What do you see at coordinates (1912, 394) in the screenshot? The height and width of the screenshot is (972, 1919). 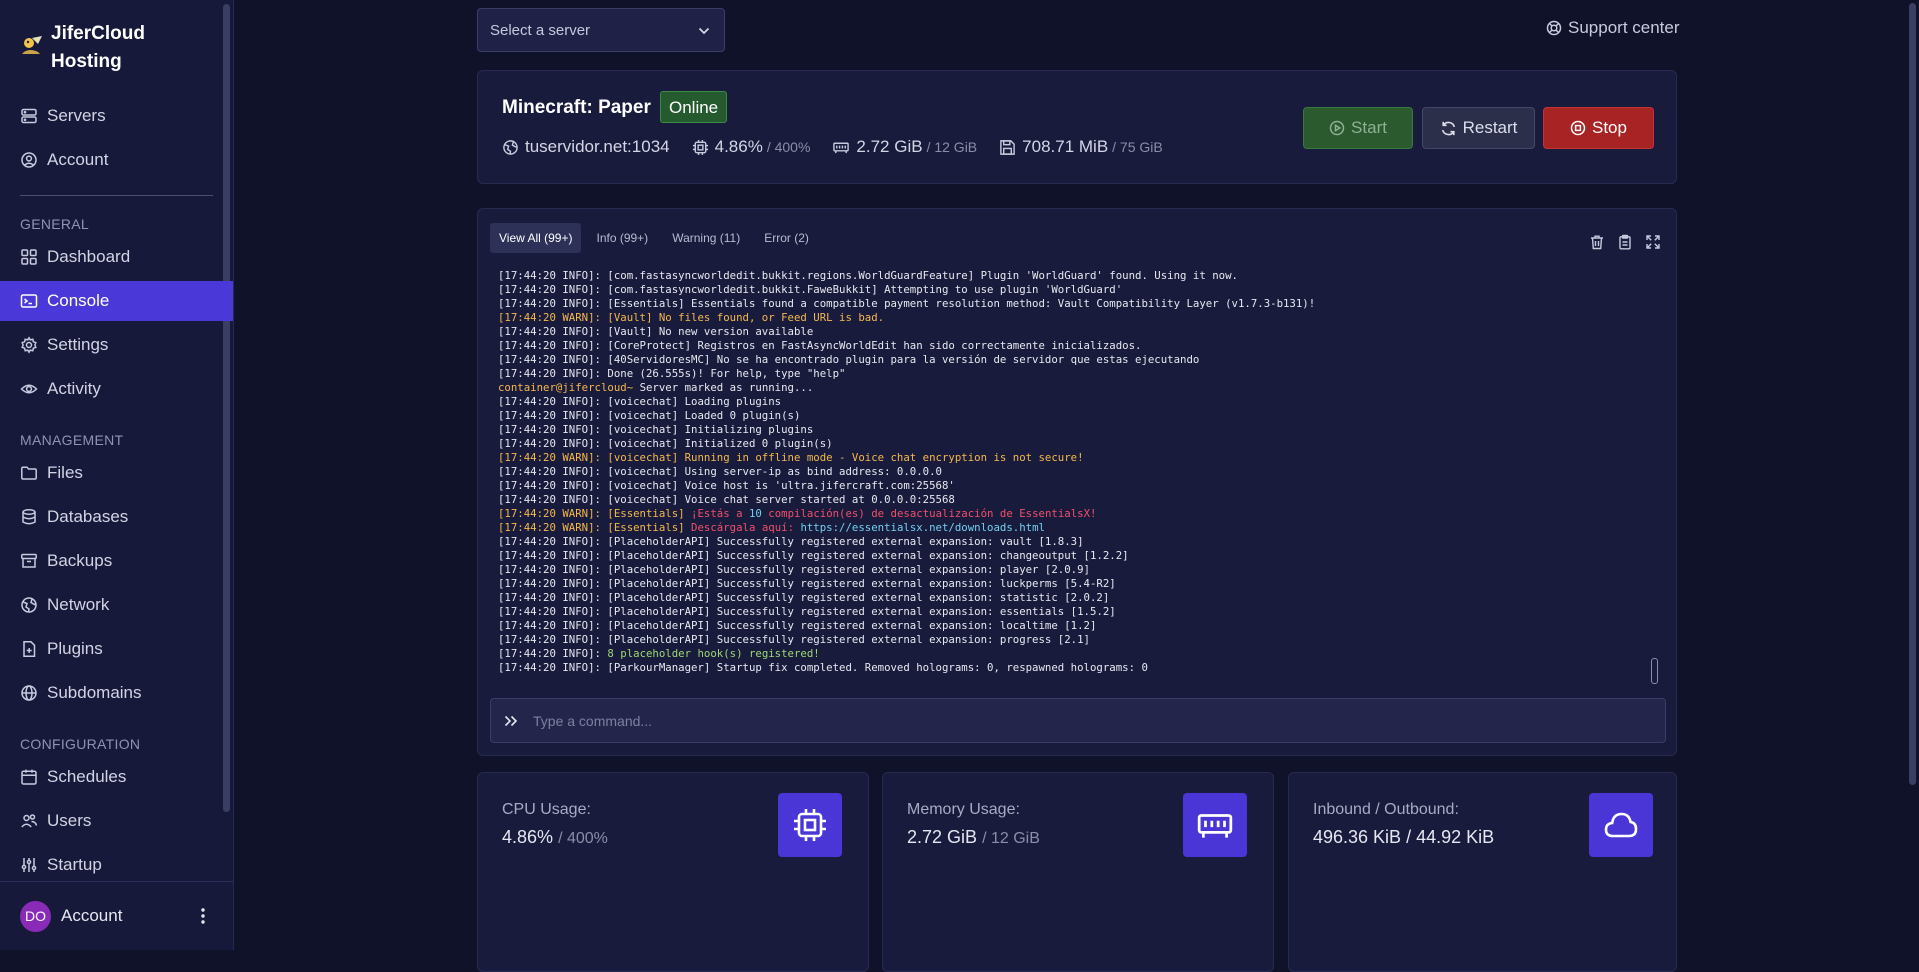 I see `page-scrollbar` at bounding box center [1912, 394].